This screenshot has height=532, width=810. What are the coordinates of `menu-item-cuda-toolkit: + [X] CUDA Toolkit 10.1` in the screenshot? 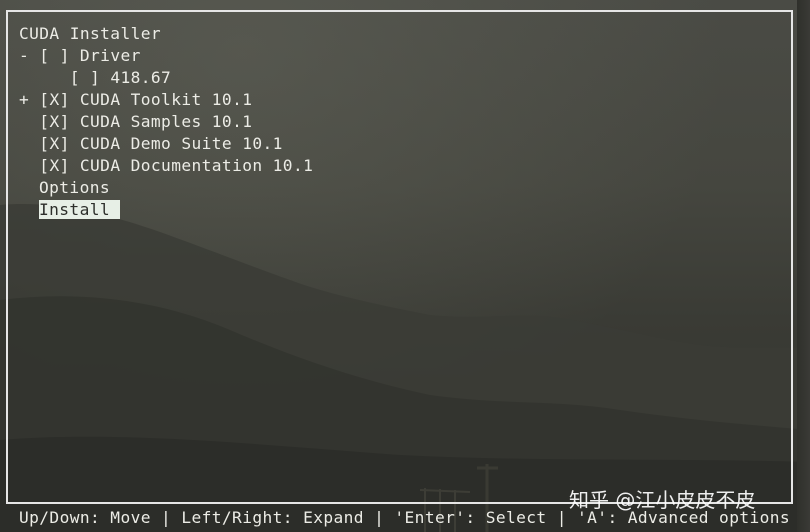 It's located at (135, 100).